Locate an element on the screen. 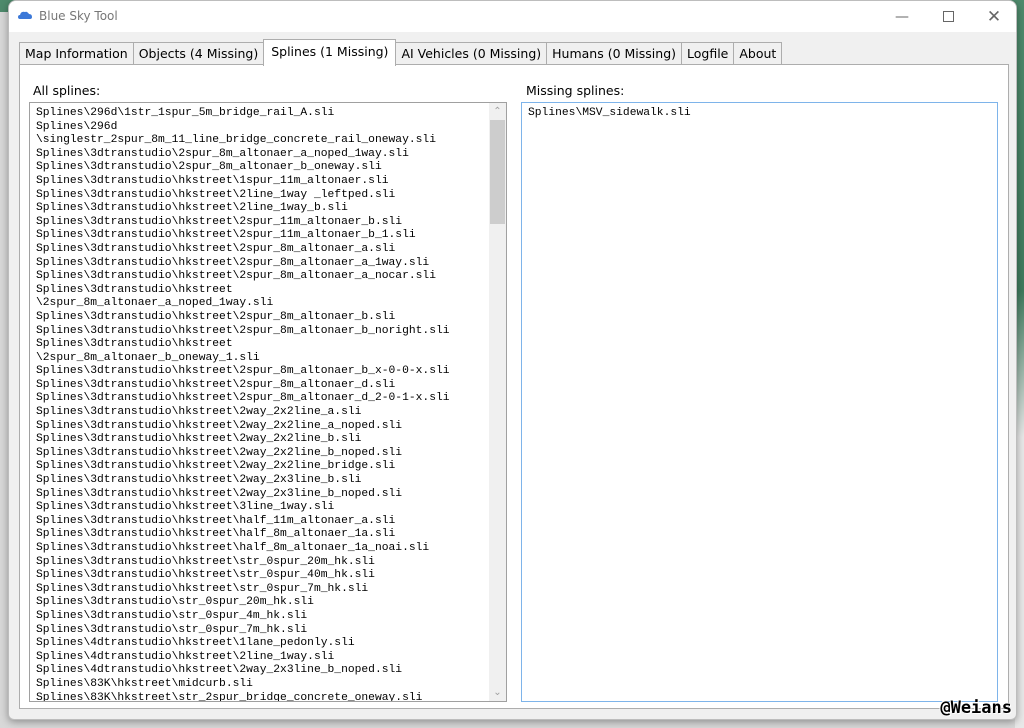  close-button: ✕ is located at coordinates (993, 16).